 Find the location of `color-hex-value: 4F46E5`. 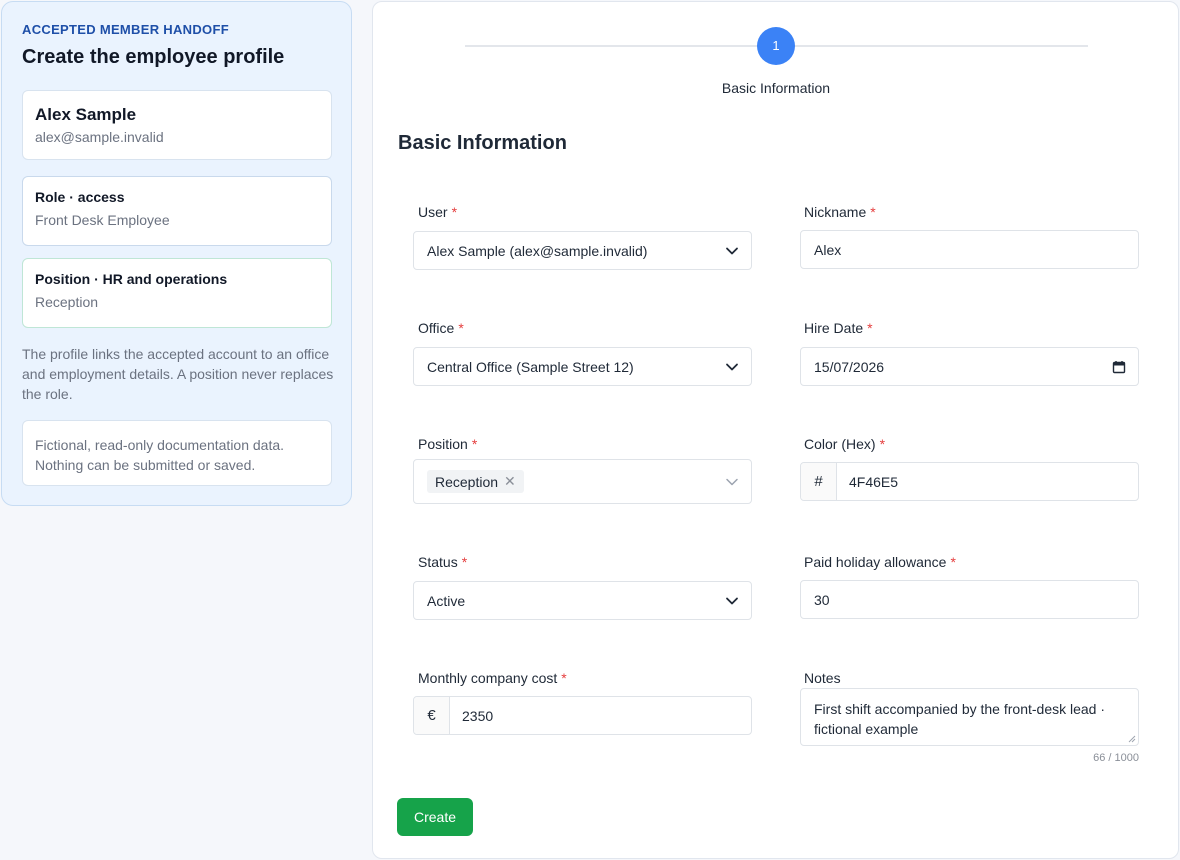

color-hex-value: 4F46E5 is located at coordinates (874, 481).